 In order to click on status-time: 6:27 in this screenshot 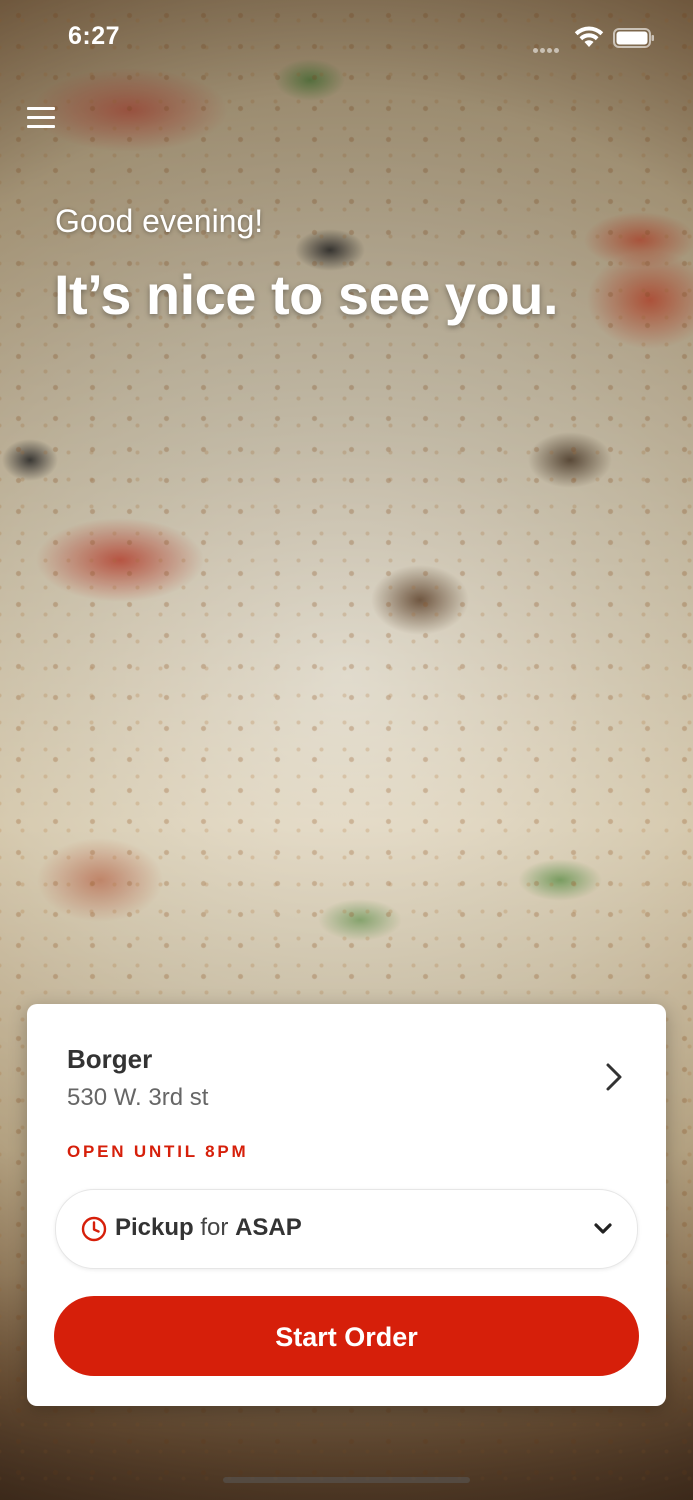, I will do `click(94, 36)`.